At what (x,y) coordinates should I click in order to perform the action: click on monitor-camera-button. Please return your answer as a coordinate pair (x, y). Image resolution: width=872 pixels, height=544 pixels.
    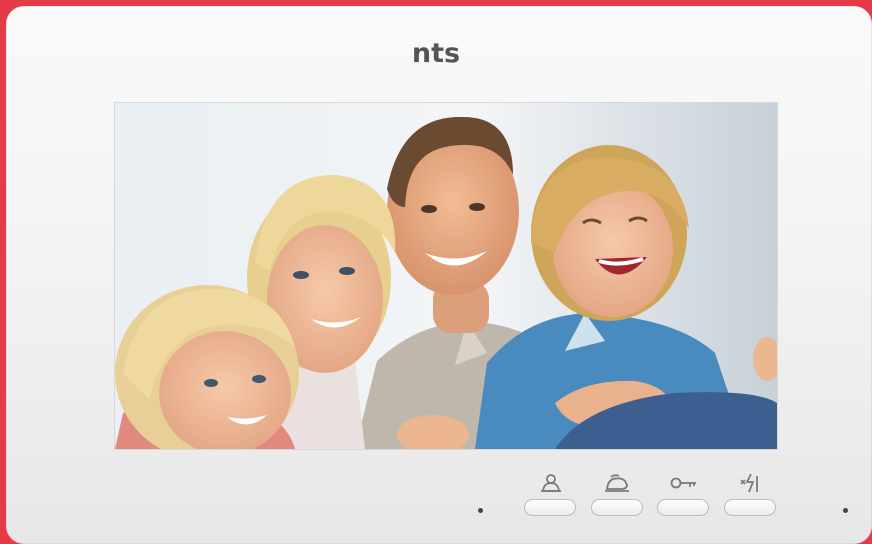
    Looking at the image, I should click on (617, 507).